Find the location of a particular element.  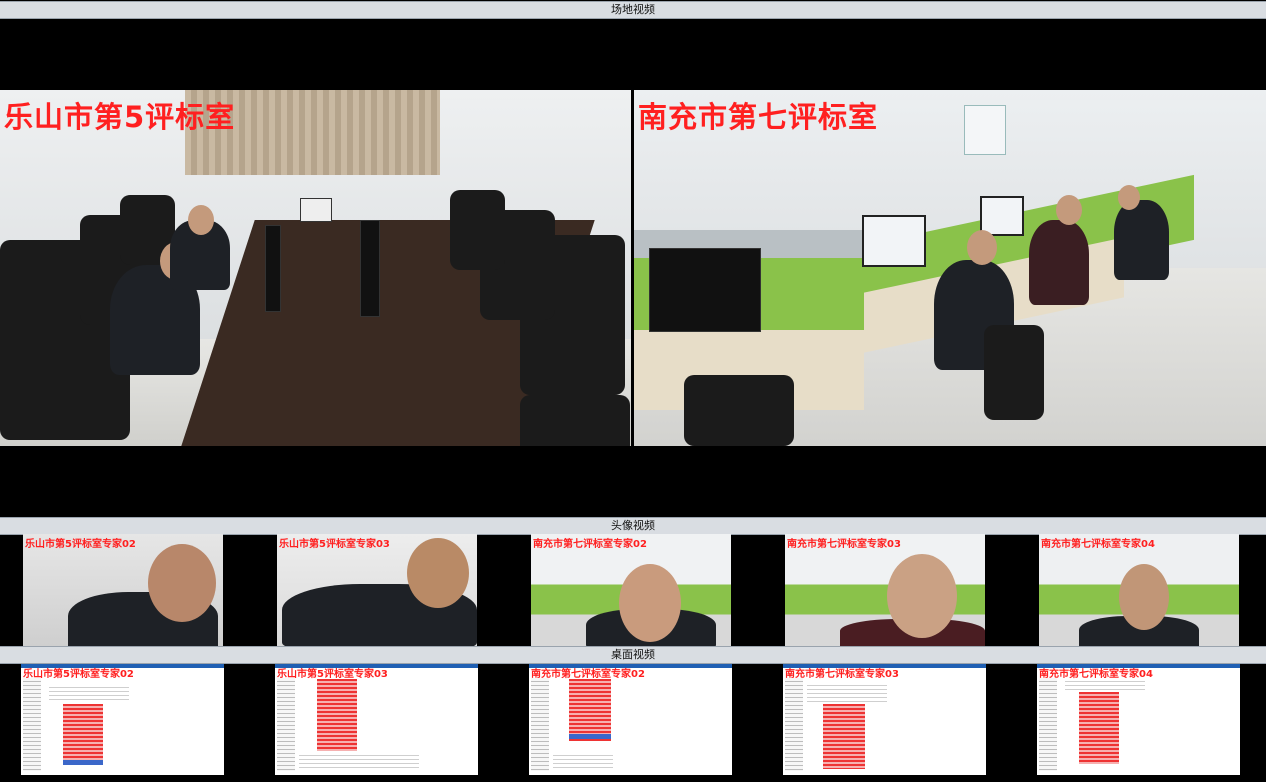

desktop-video-5: 南充市第七评标室专家04 is located at coordinates (1138, 719).